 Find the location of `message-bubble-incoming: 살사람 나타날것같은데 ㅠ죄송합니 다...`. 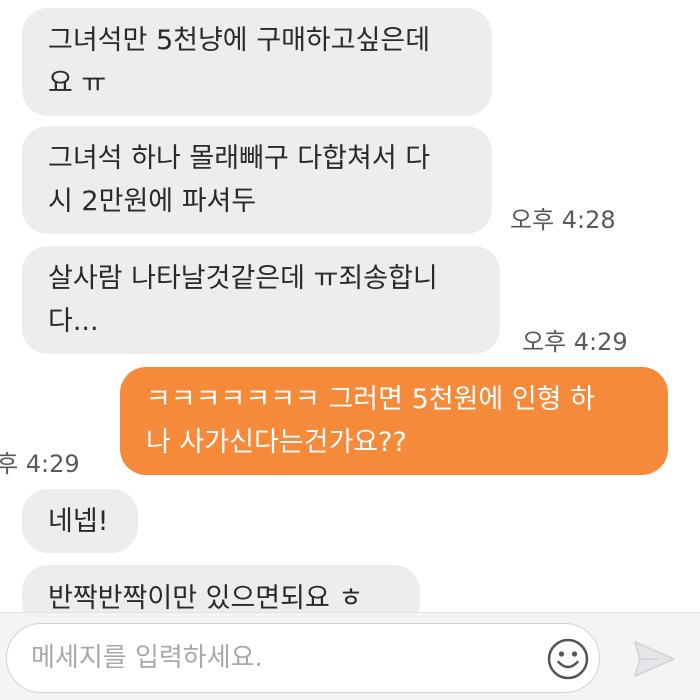

message-bubble-incoming: 살사람 나타날것같은데 ㅠ죄송합니 다... is located at coordinates (261, 300).